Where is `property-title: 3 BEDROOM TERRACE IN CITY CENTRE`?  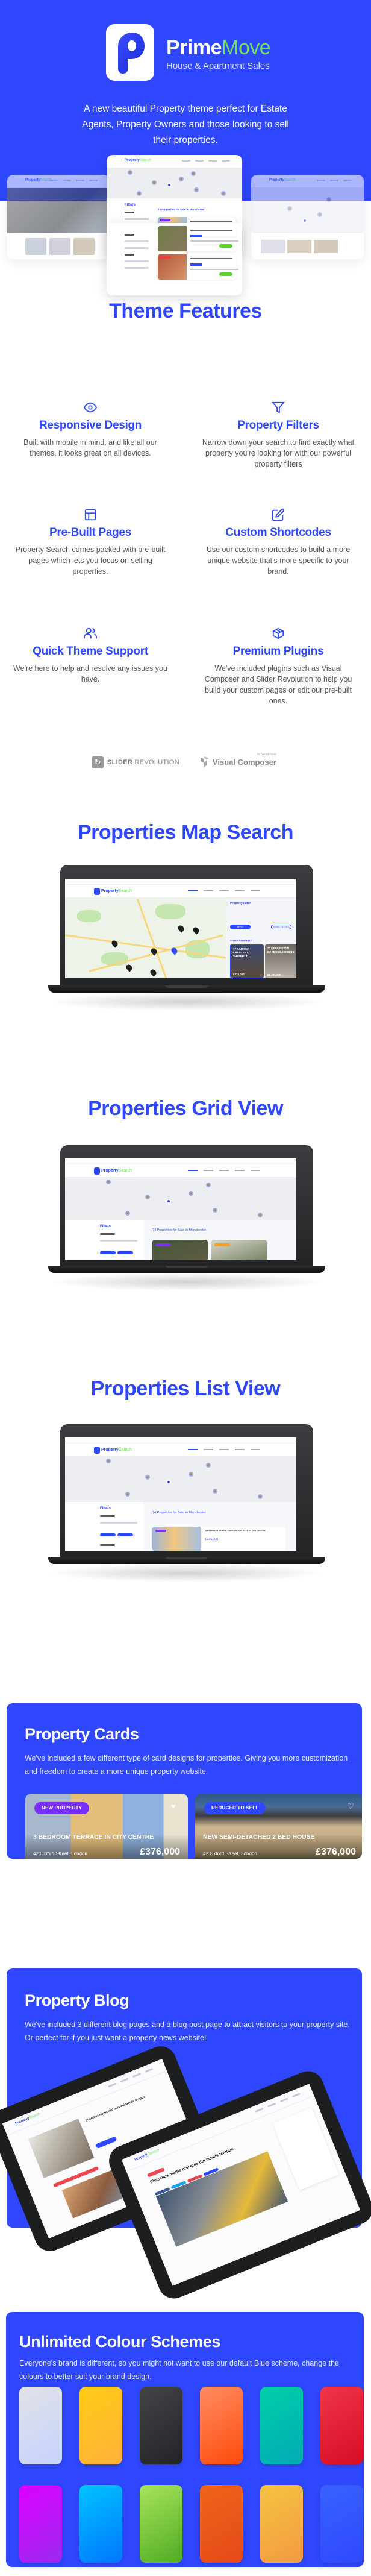 property-title: 3 BEDROOM TERRACE IN CITY CENTRE is located at coordinates (93, 1837).